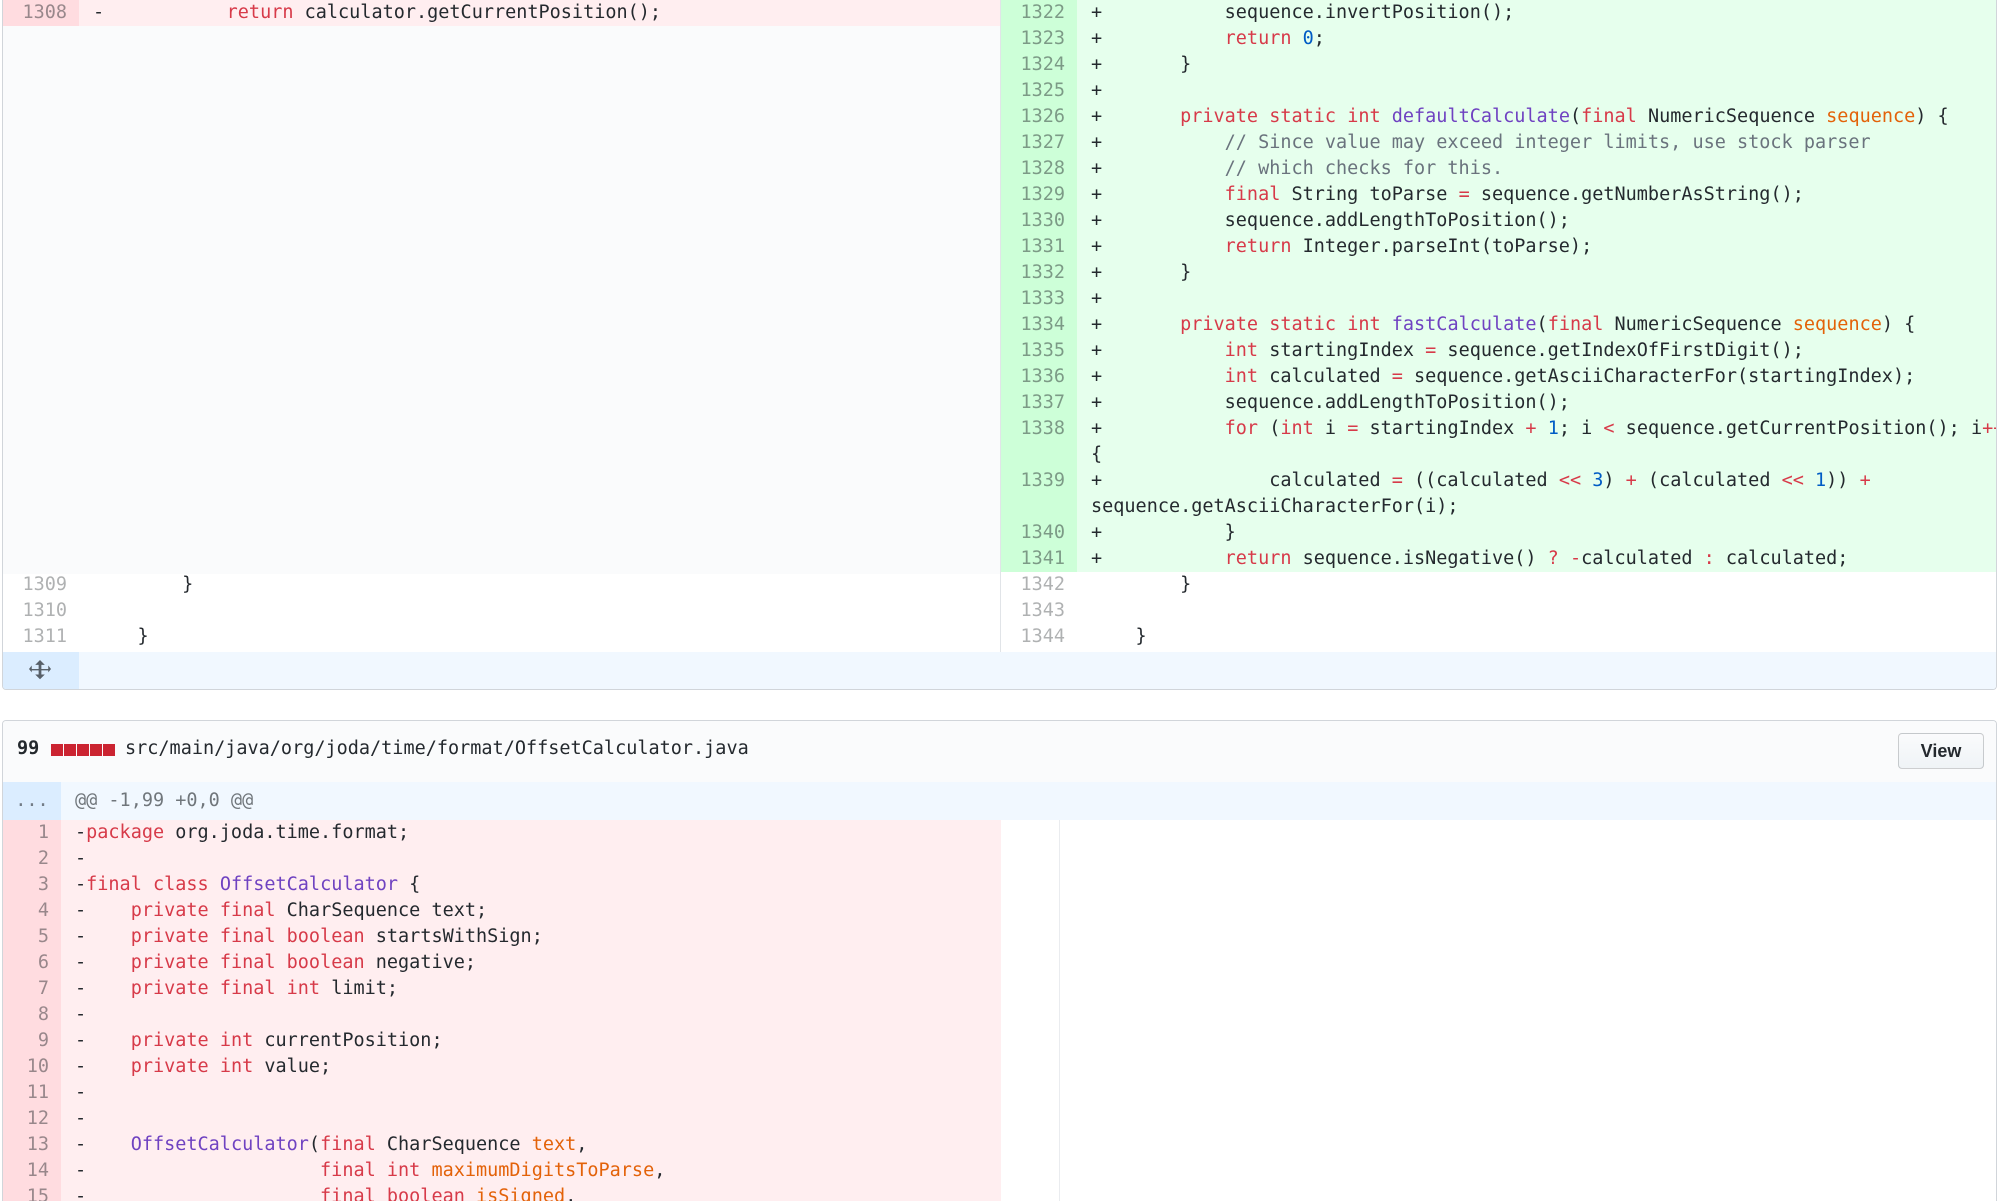  Describe the element at coordinates (41, 13) in the screenshot. I see `line-number: 1308` at that location.